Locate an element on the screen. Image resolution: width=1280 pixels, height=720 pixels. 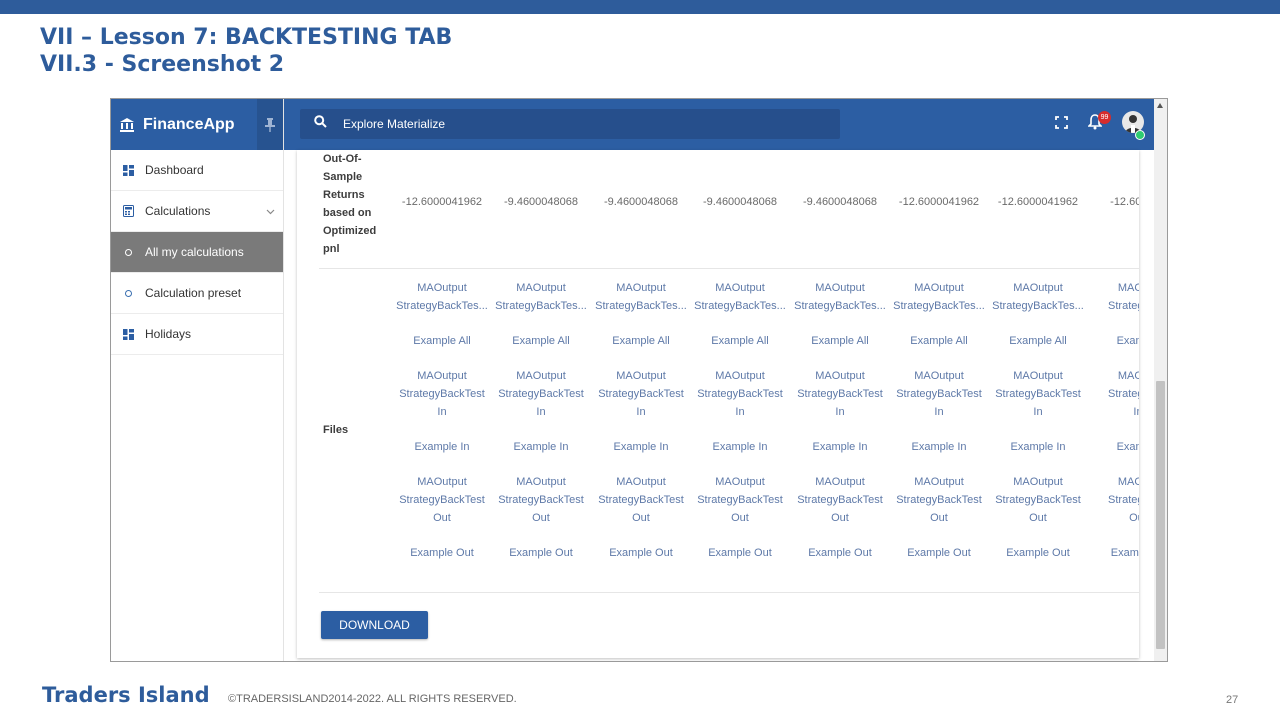
download-button: DOWNLOAD is located at coordinates (374, 625).